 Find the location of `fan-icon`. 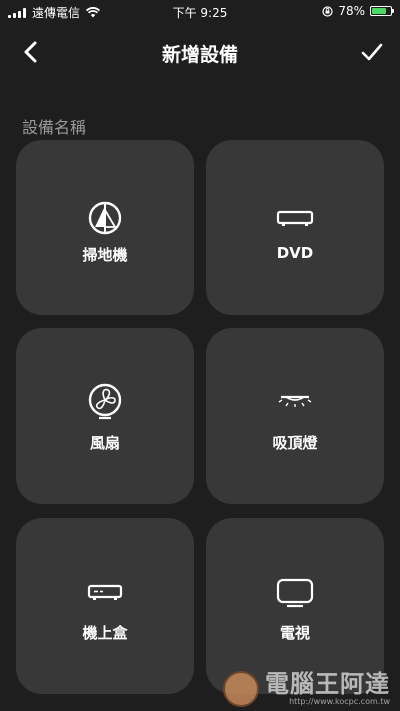

fan-icon is located at coordinates (105, 401).